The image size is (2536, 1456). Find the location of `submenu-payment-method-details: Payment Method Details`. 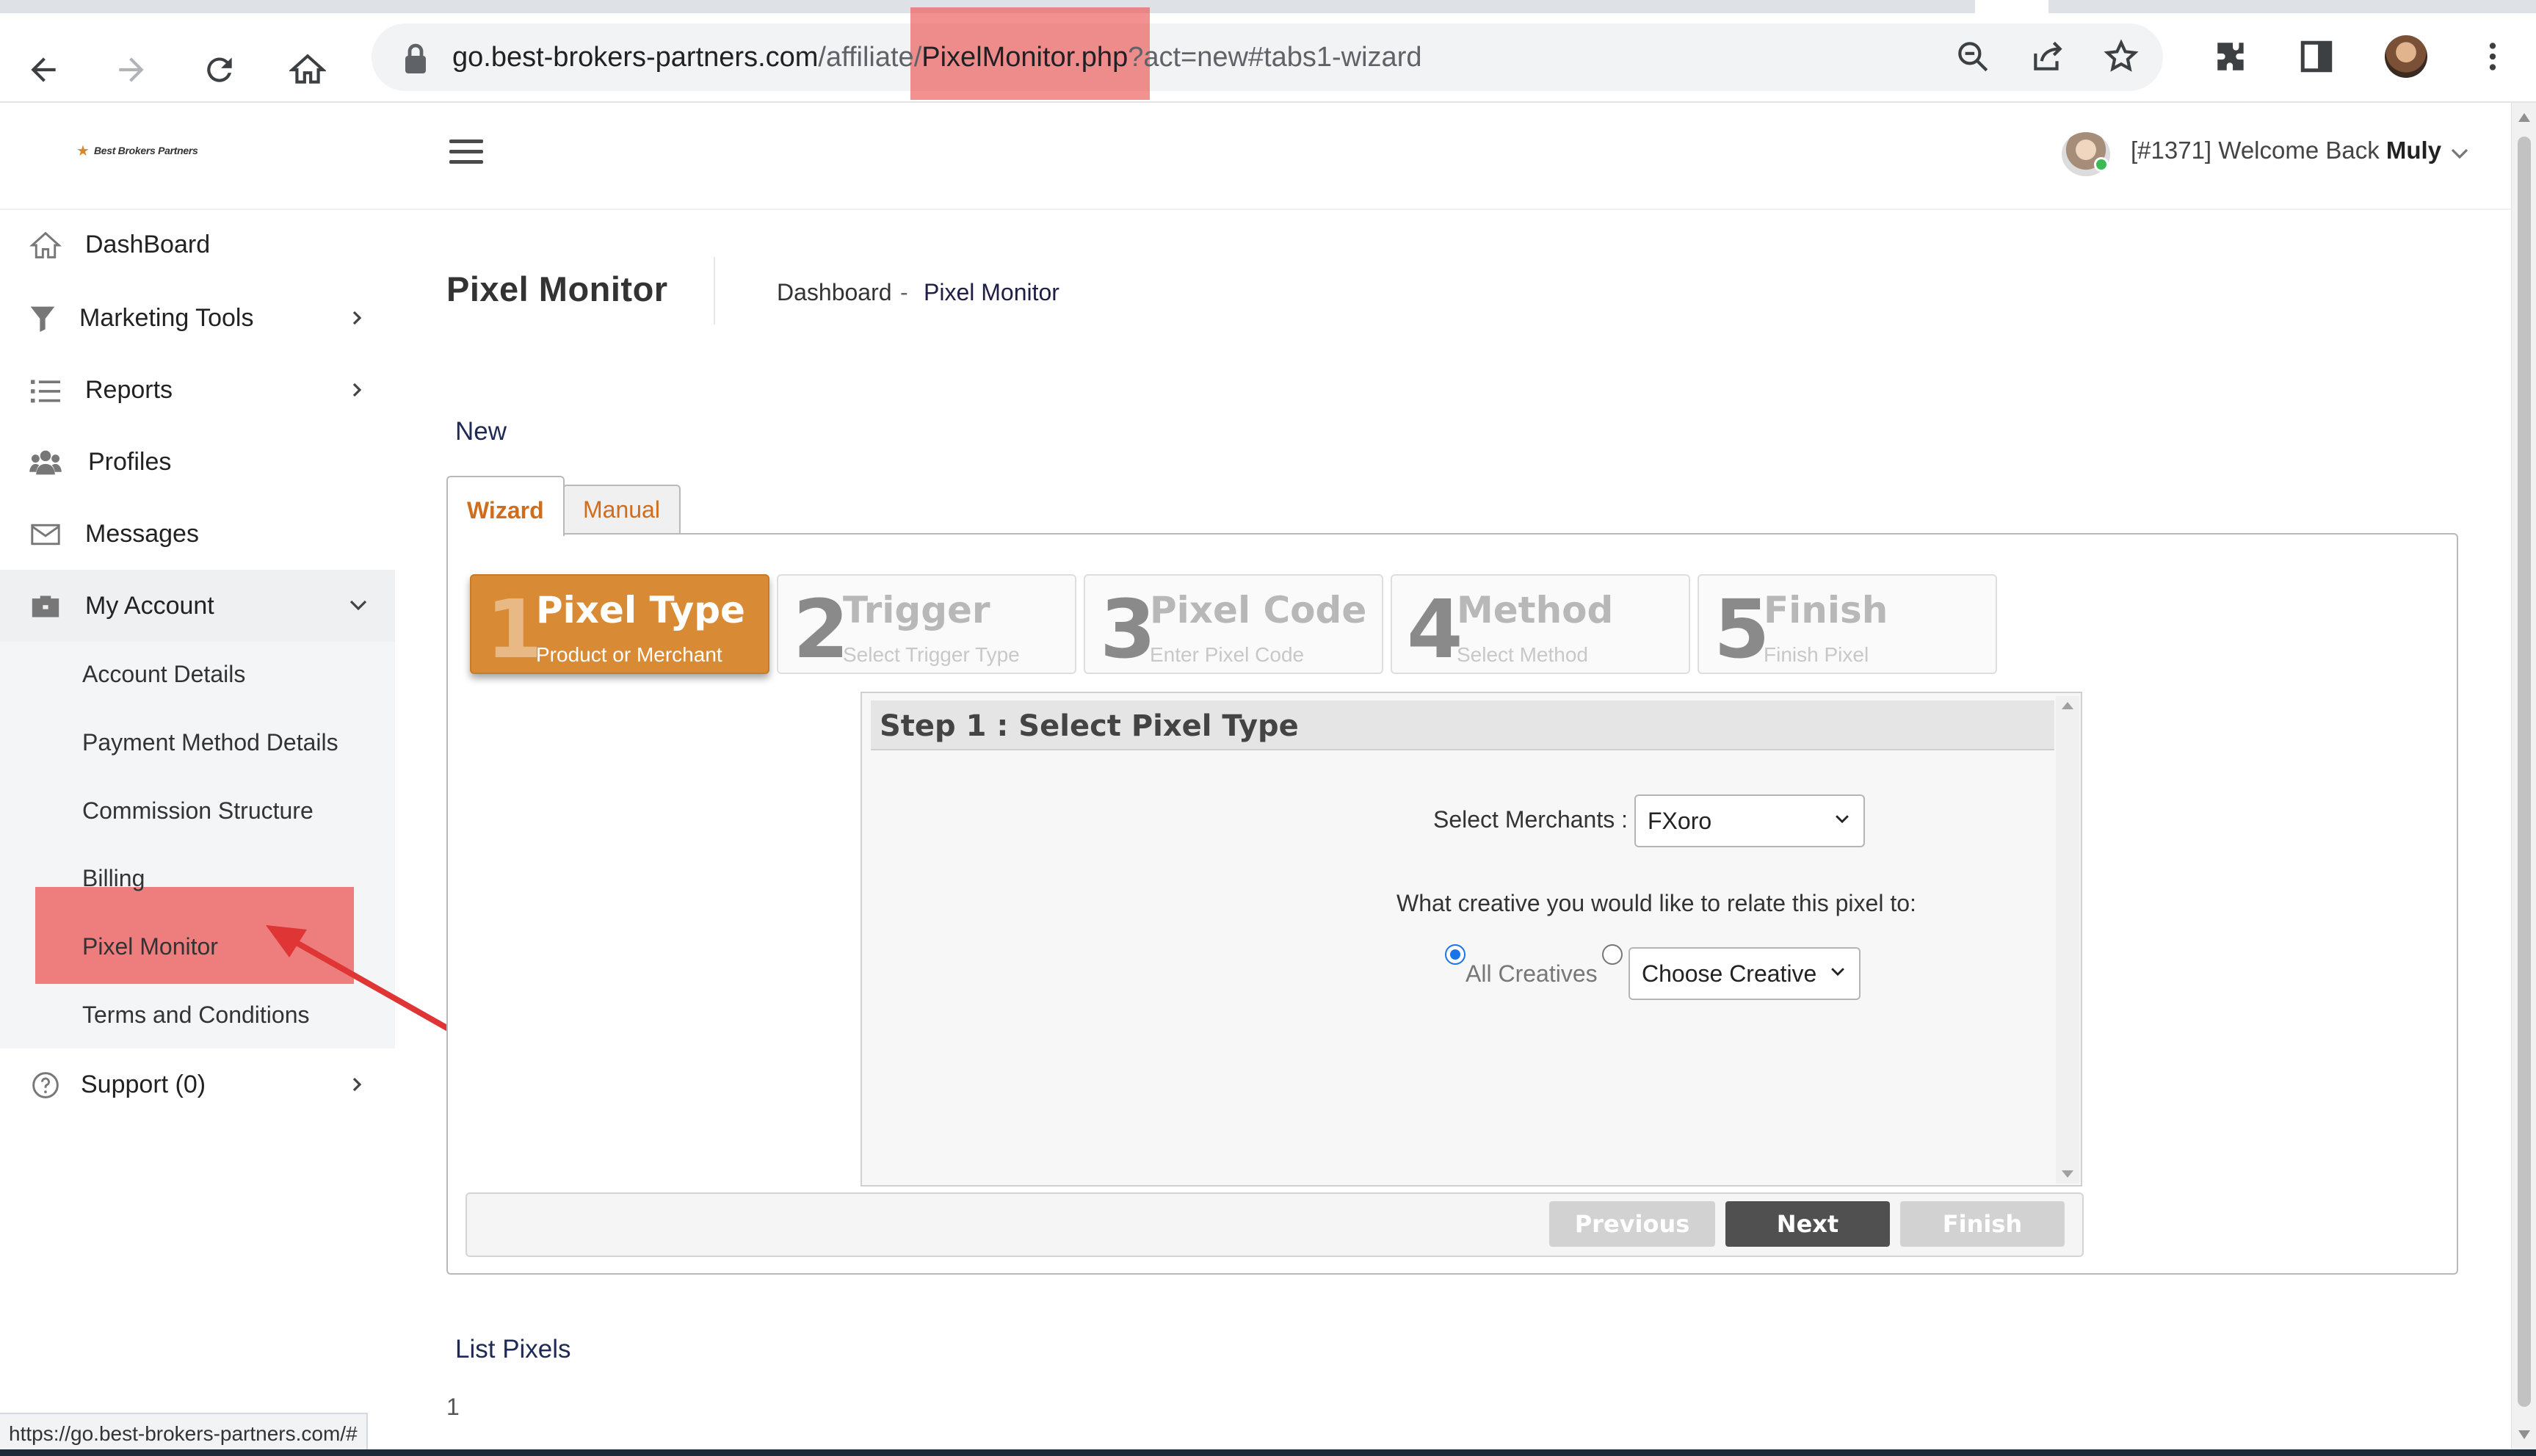

submenu-payment-method-details: Payment Method Details is located at coordinates (210, 742).